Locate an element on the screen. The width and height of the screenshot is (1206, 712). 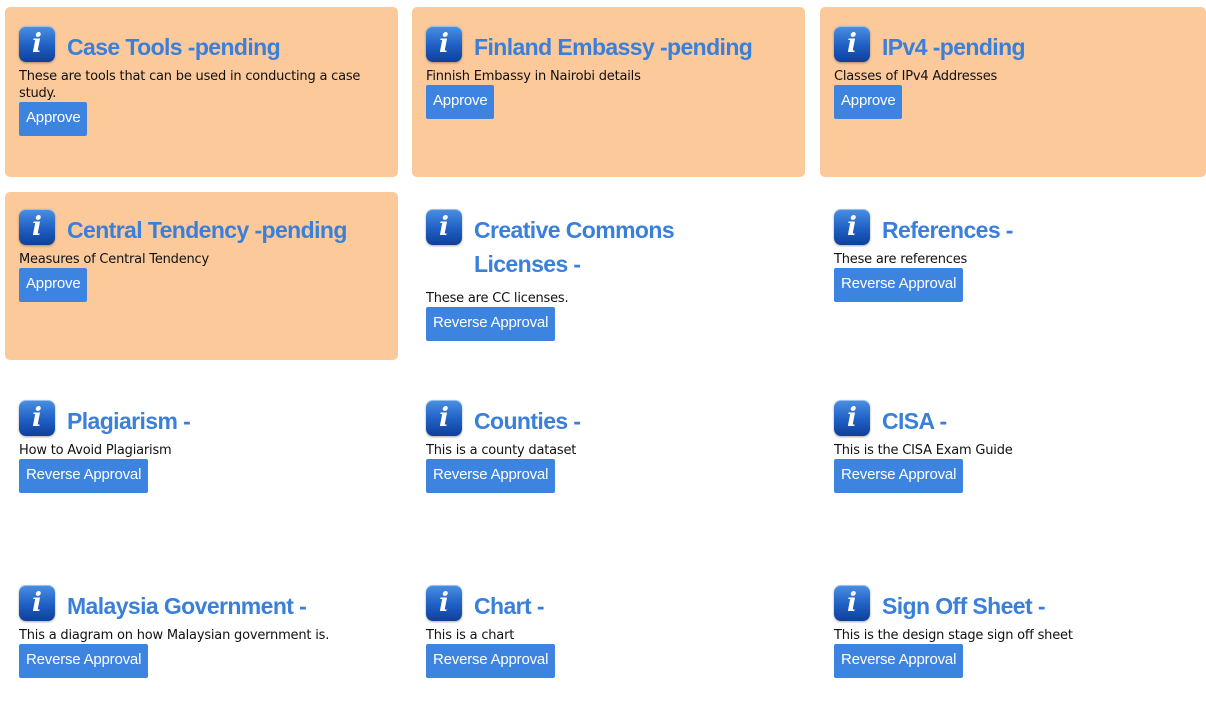
card-title: IPv4 -pending is located at coordinates (954, 45).